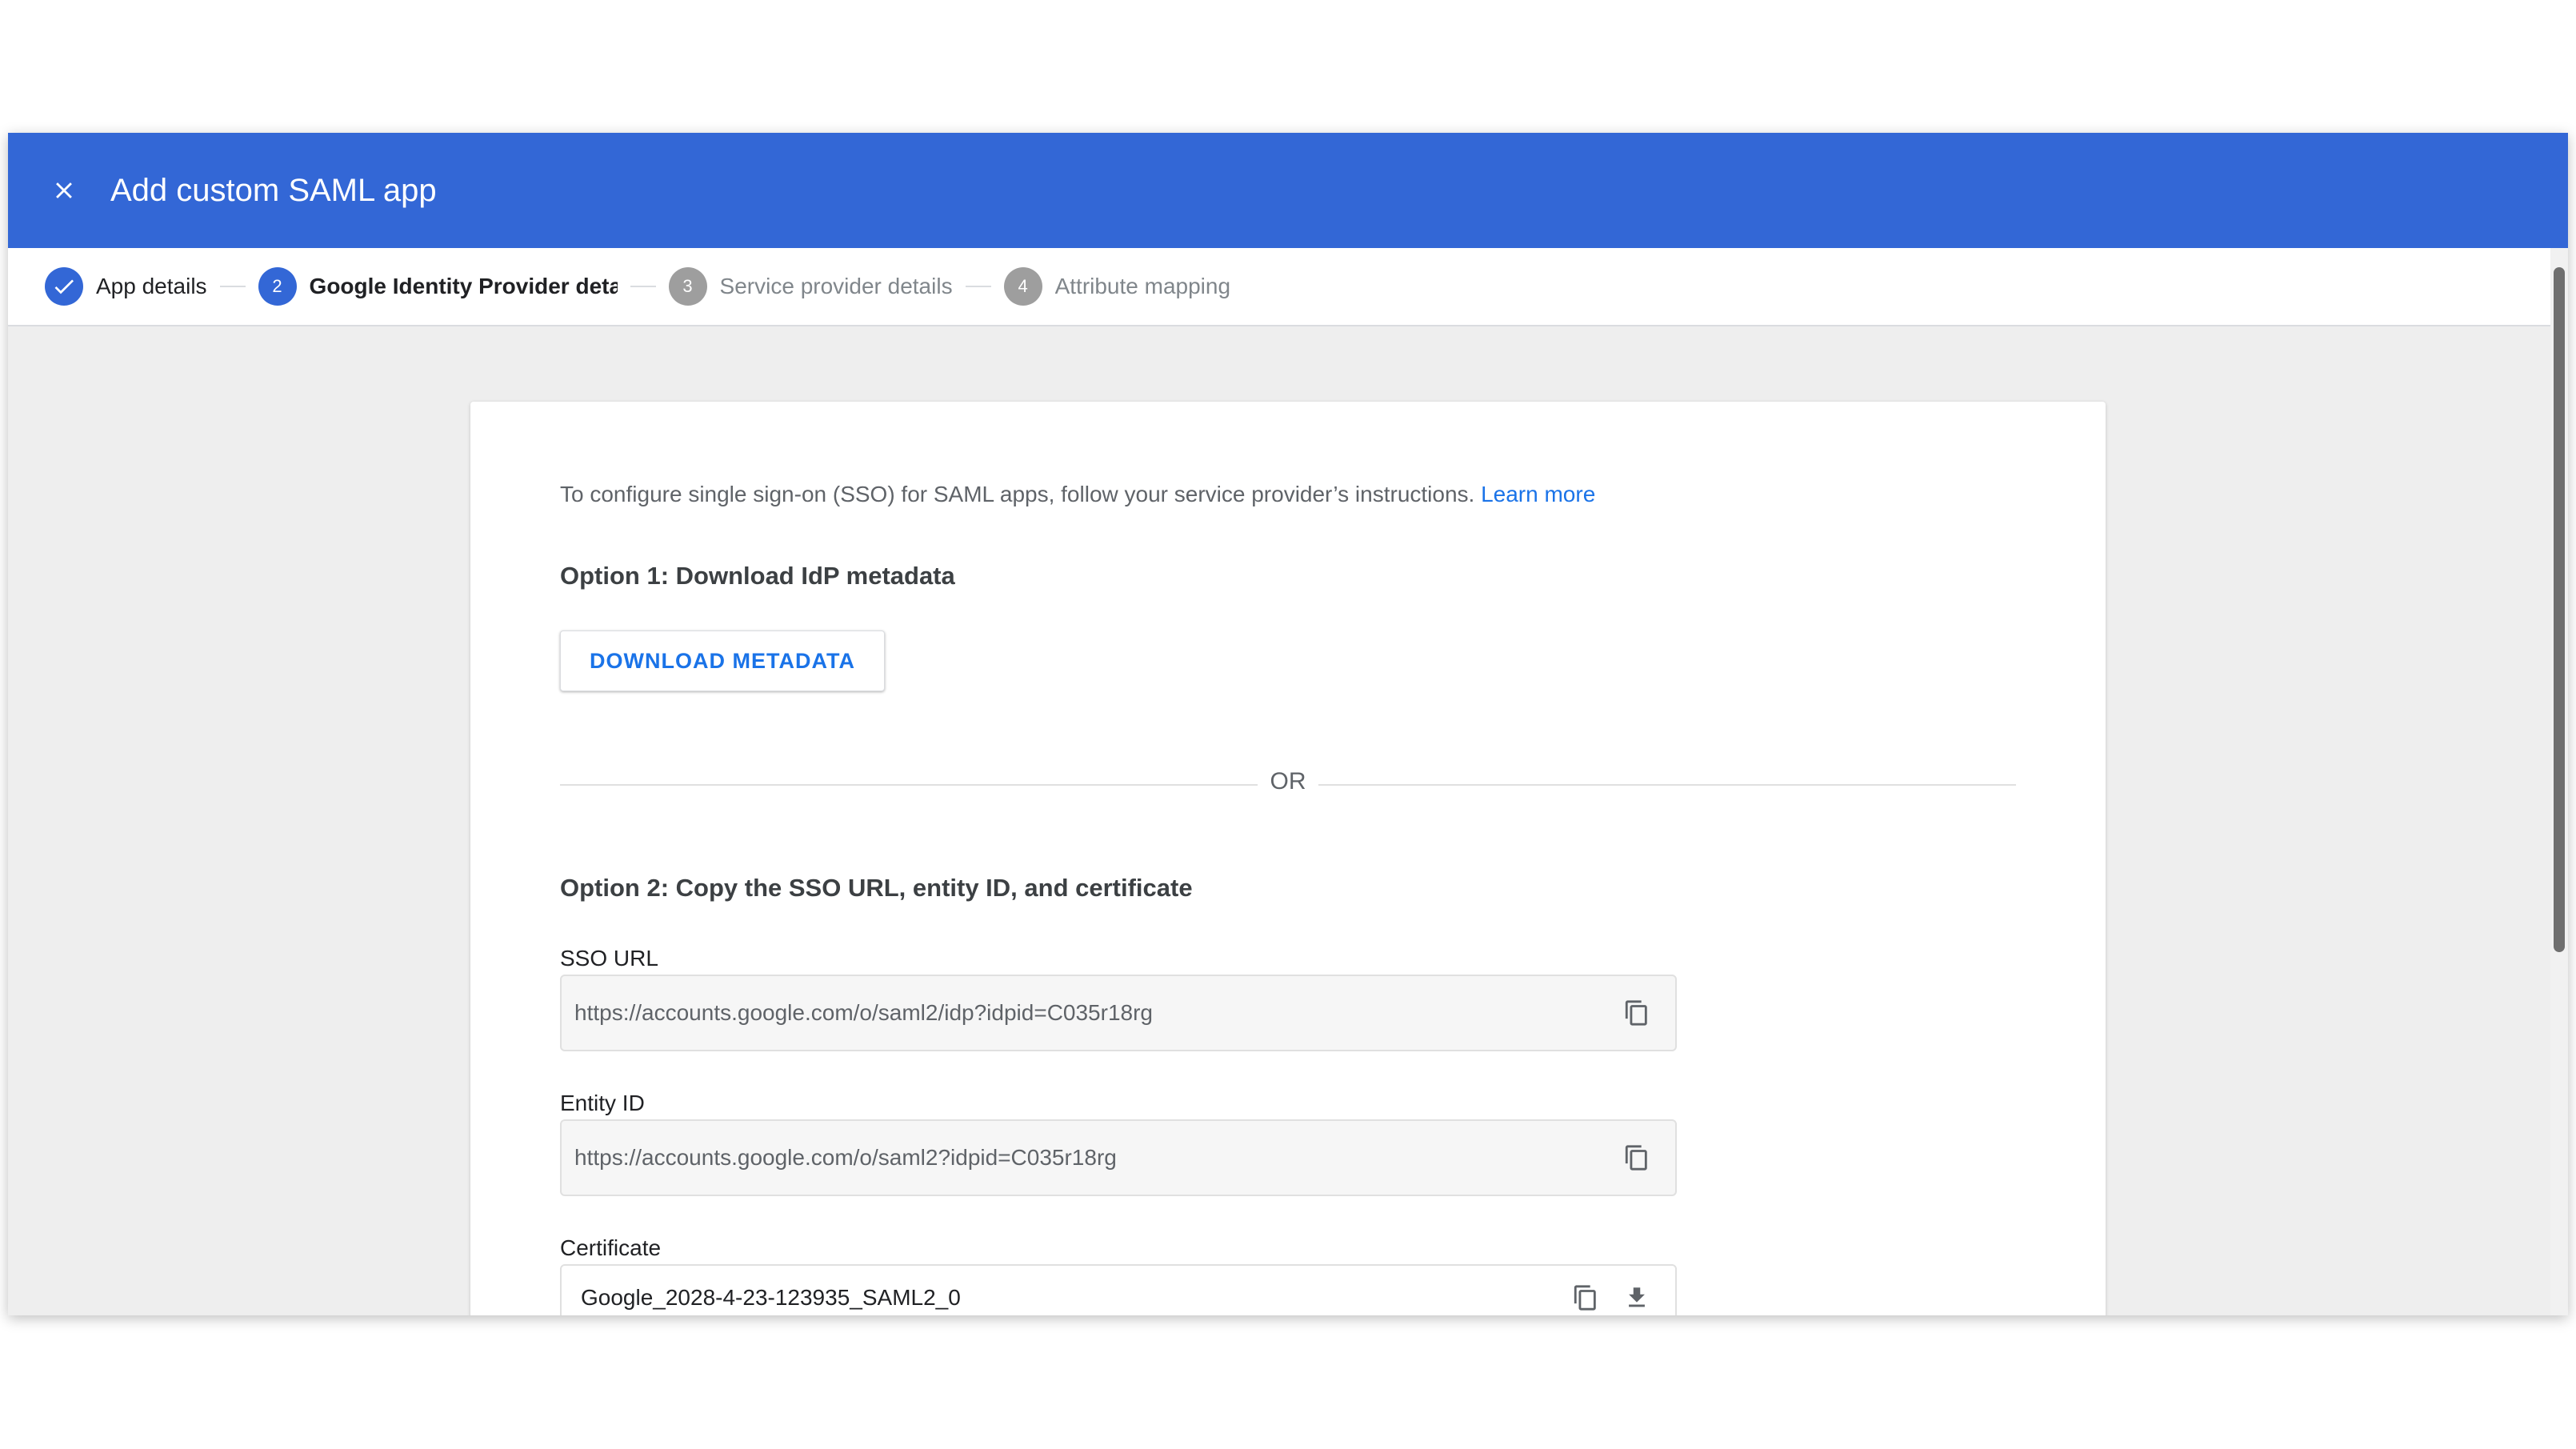  I want to click on or-divider-text: OR, so click(1288, 781).